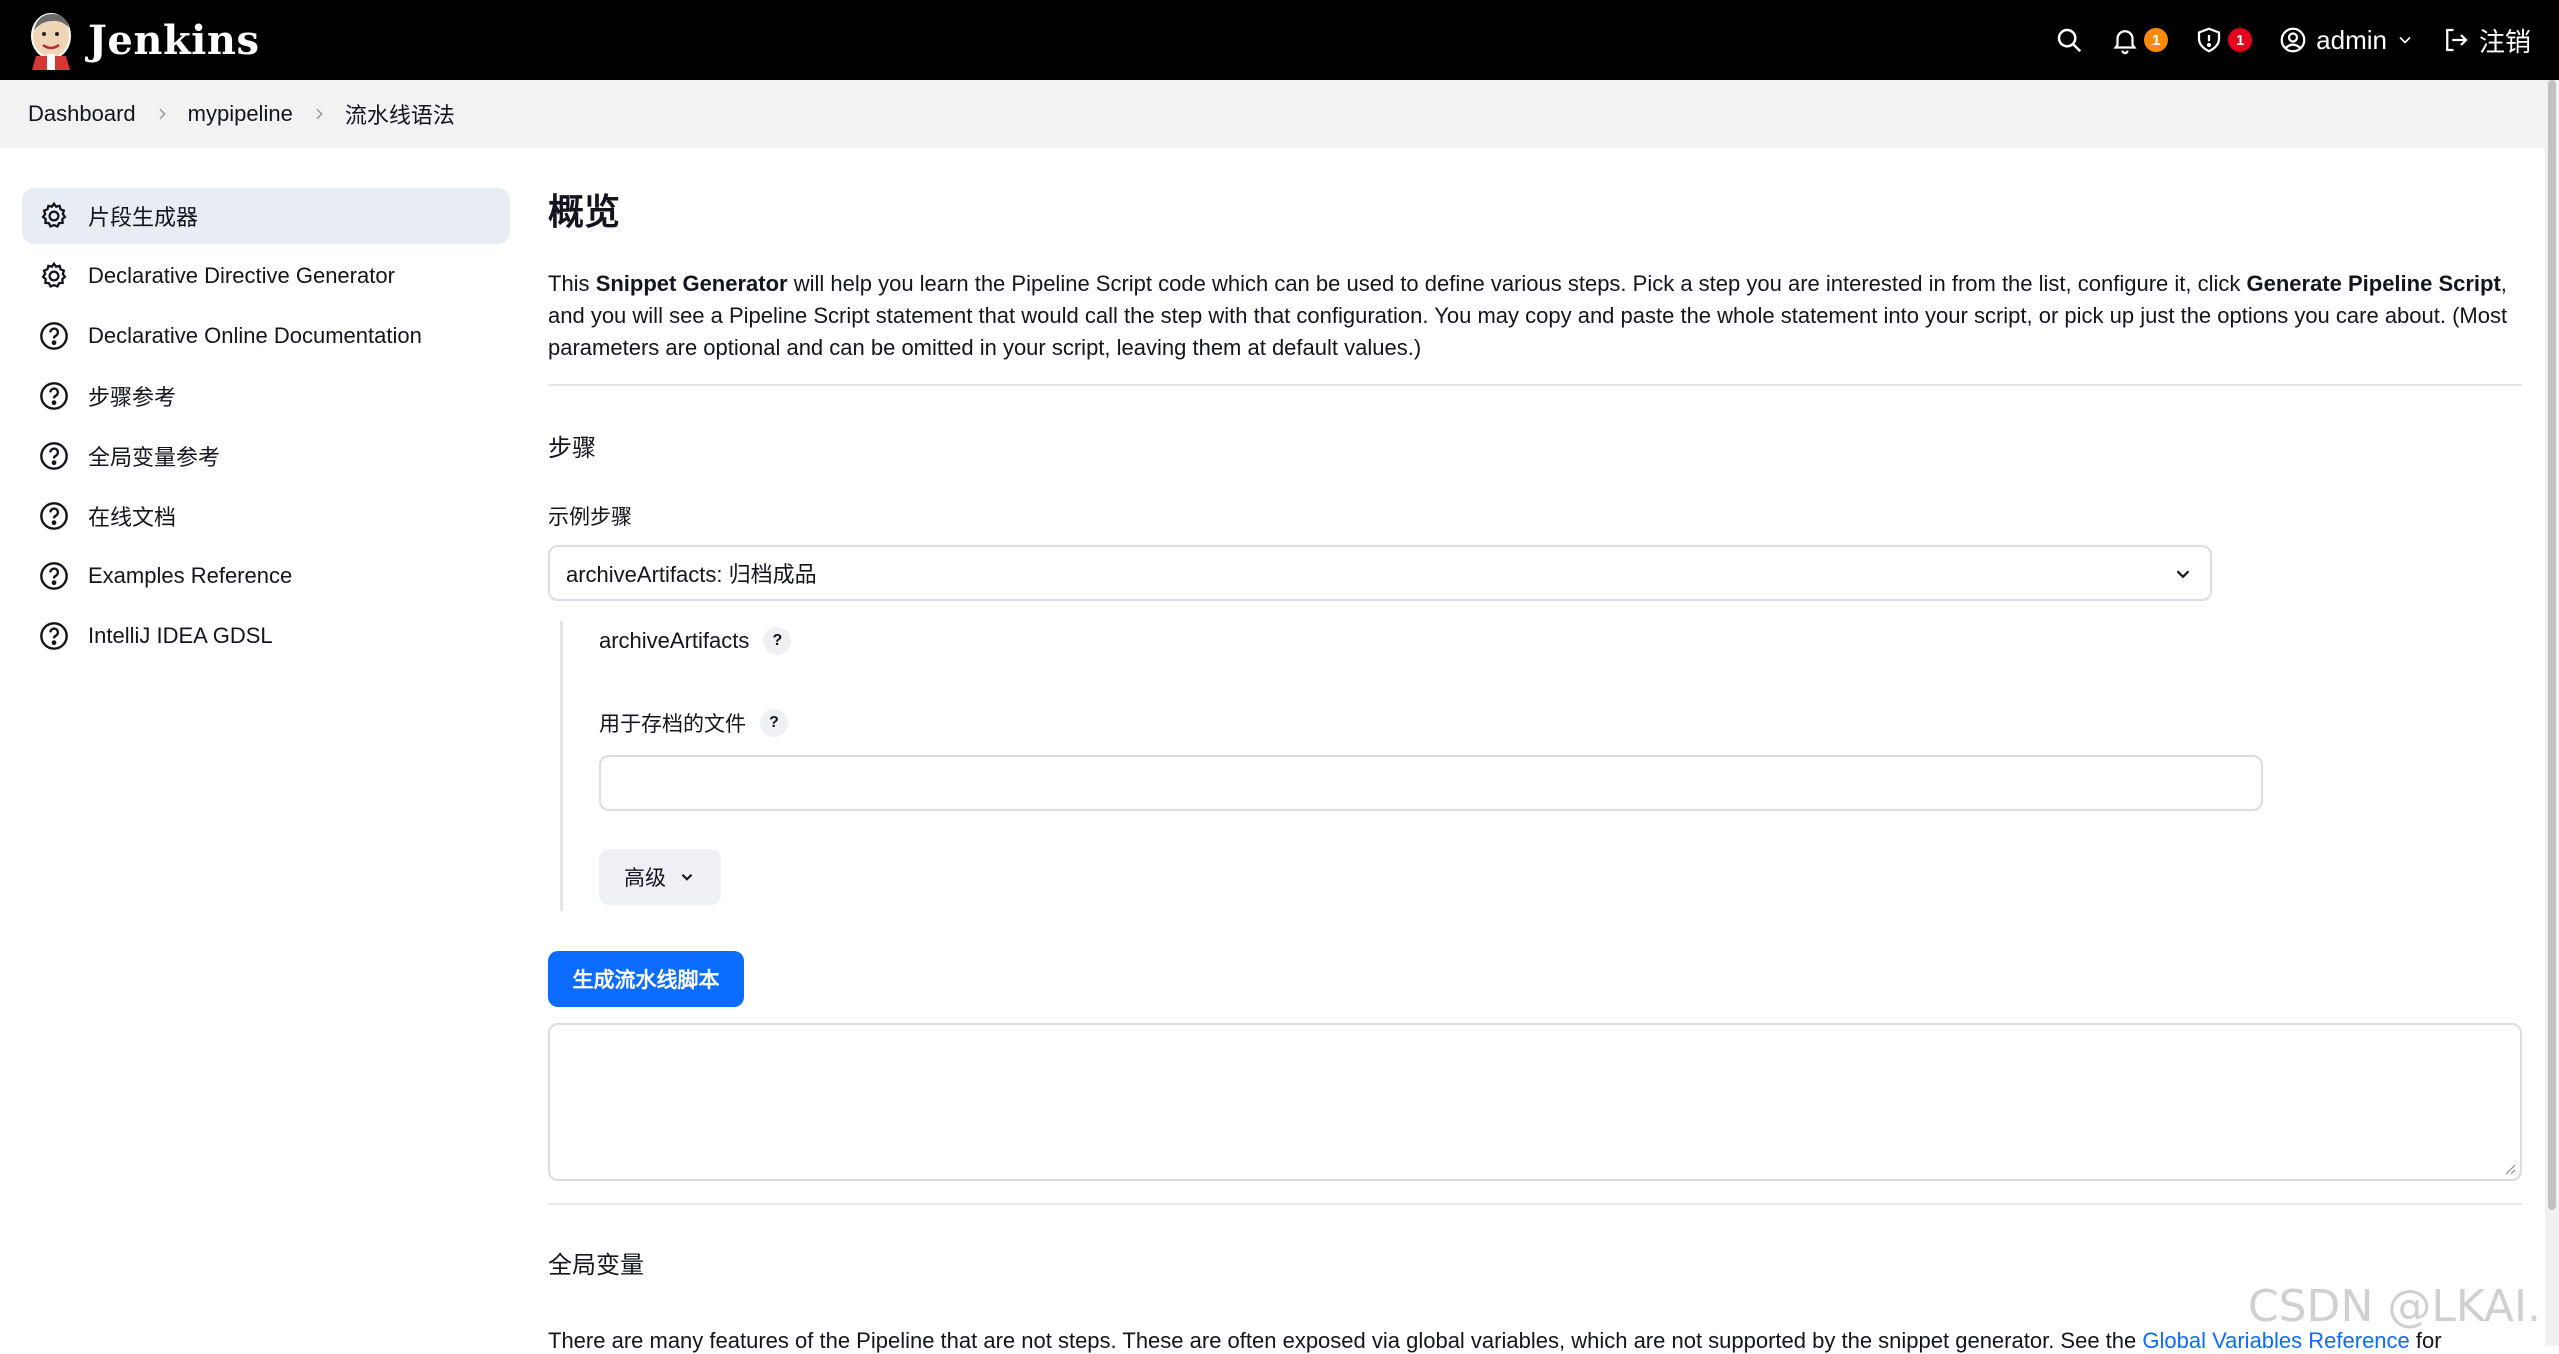  I want to click on sidebar-item-online-docs: 在线文档, so click(266, 516).